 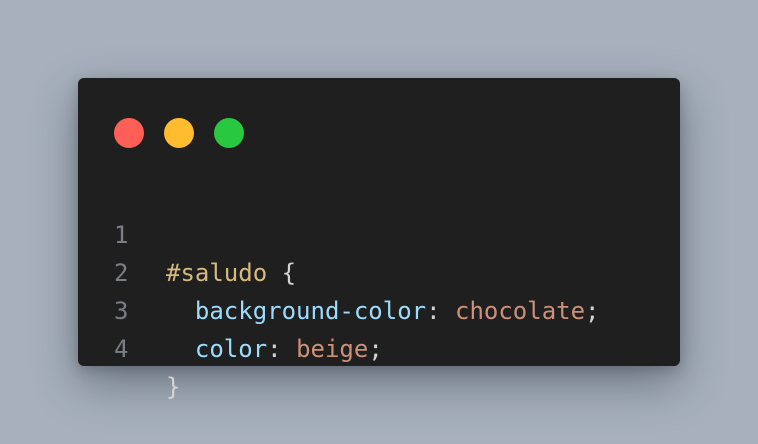 What do you see at coordinates (229, 133) in the screenshot?
I see `maximize-dot-icon` at bounding box center [229, 133].